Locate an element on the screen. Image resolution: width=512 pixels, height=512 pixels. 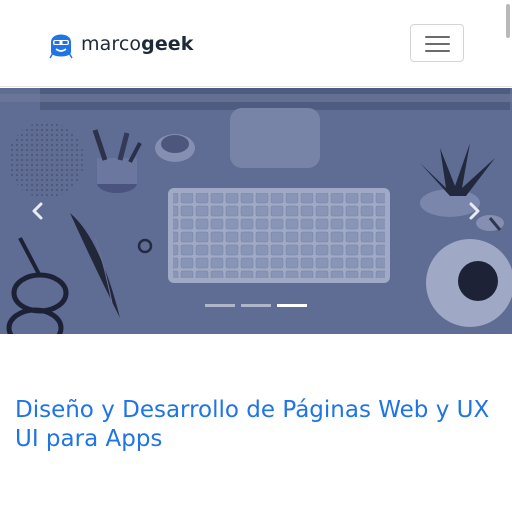
carousel-indicators is located at coordinates (256, 305).